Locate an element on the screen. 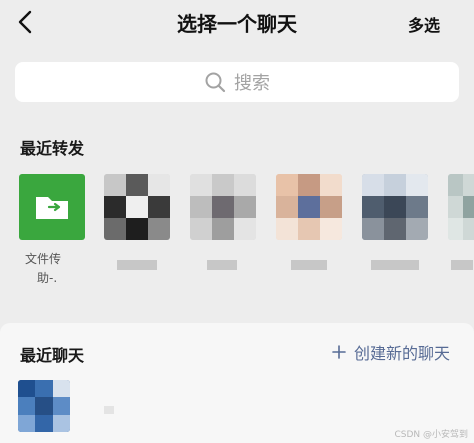 This screenshot has height=443, width=474. multi-select-button: 多选 is located at coordinates (424, 24).